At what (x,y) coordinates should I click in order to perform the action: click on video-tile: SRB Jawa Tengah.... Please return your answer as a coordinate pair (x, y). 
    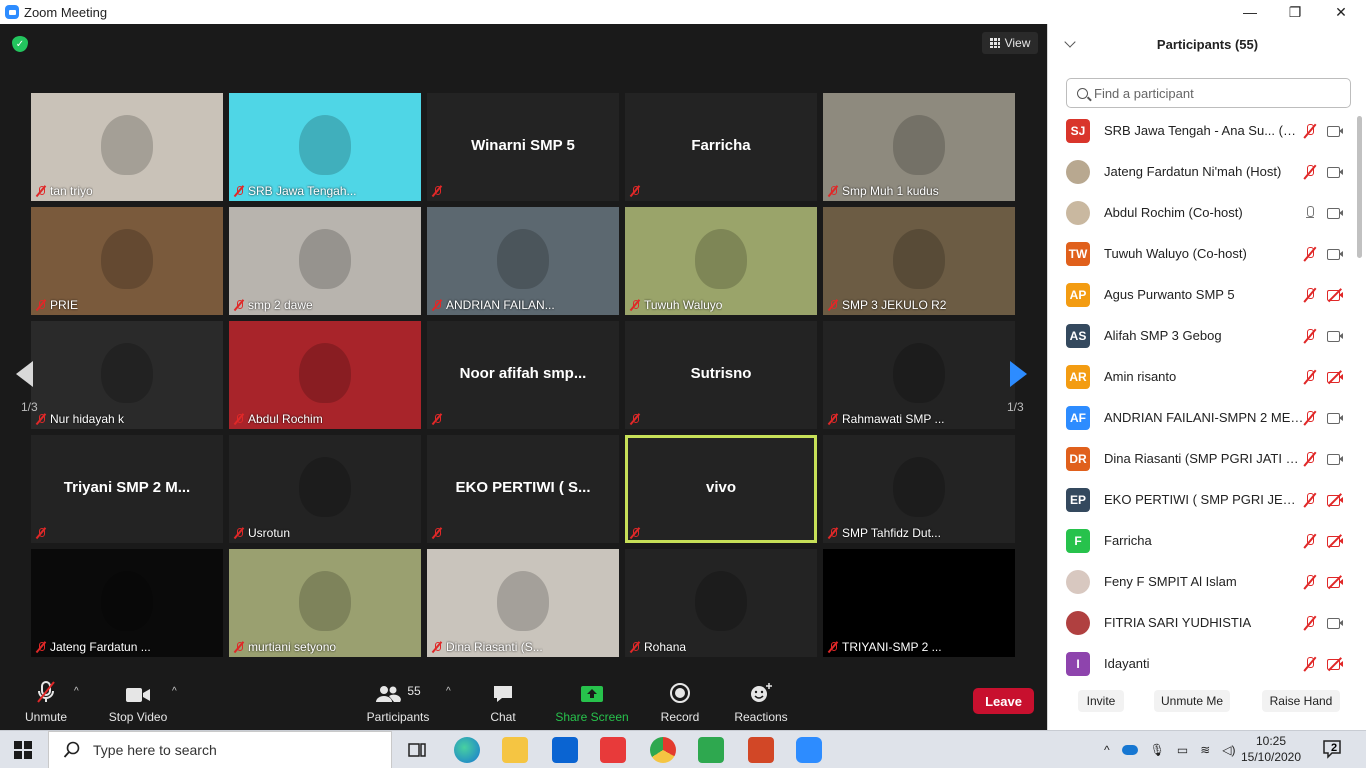
    Looking at the image, I should click on (325, 147).